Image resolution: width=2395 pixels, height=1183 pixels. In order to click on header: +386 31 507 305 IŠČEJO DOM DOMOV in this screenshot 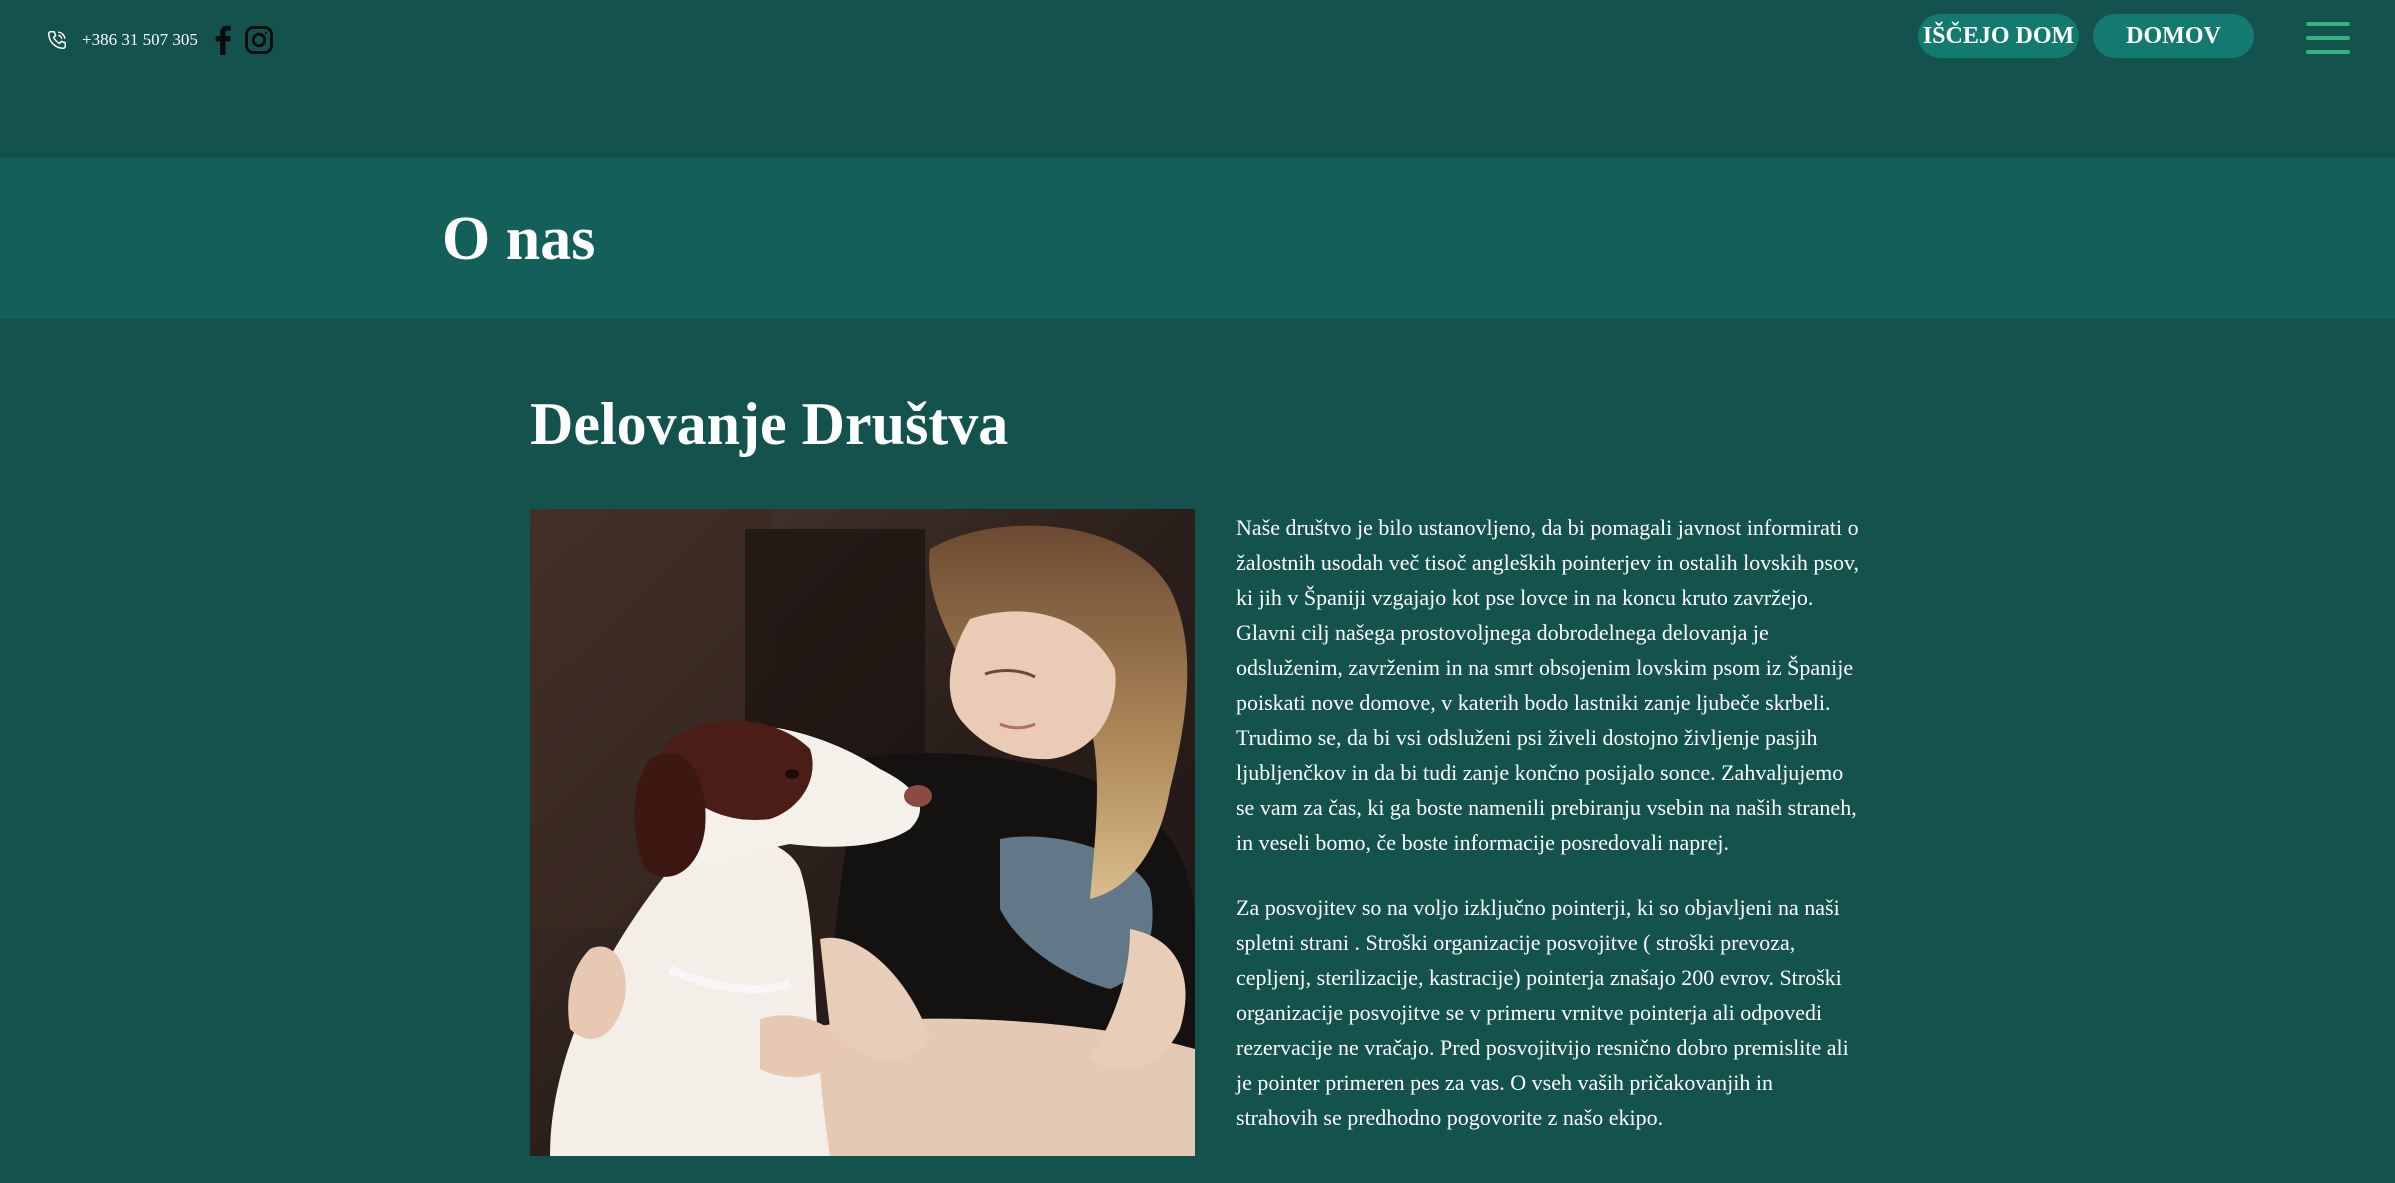, I will do `click(1197, 79)`.